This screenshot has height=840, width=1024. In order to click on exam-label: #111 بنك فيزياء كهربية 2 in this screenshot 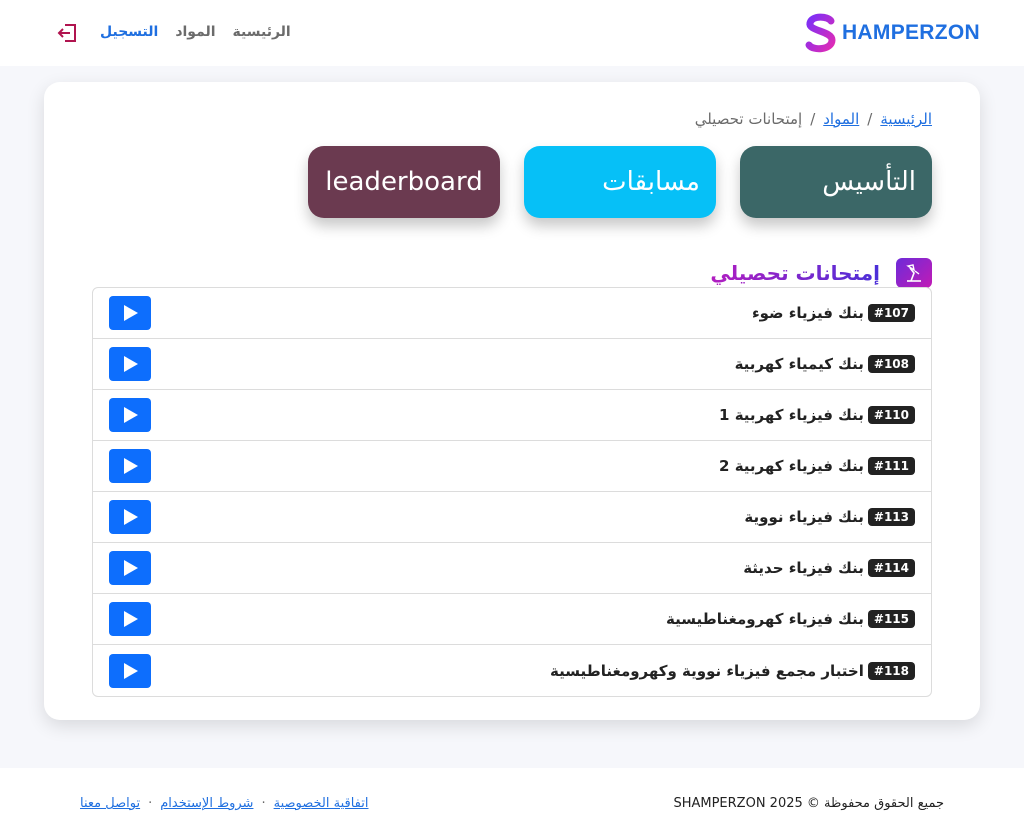, I will do `click(817, 466)`.